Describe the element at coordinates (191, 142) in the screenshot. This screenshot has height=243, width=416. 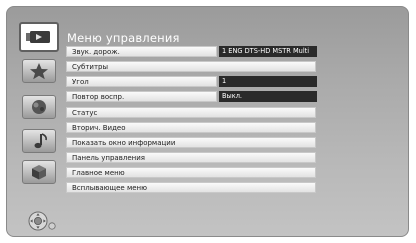
I see `menu-item-info-window: Показать окно информации` at that location.